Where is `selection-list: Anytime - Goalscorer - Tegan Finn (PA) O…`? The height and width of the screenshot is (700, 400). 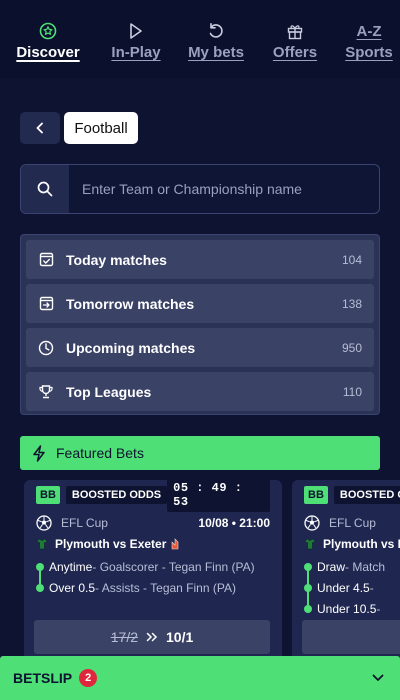 selection-list: Anytime - Goalscorer - Tegan Finn (PA) O… is located at coordinates (153, 577).